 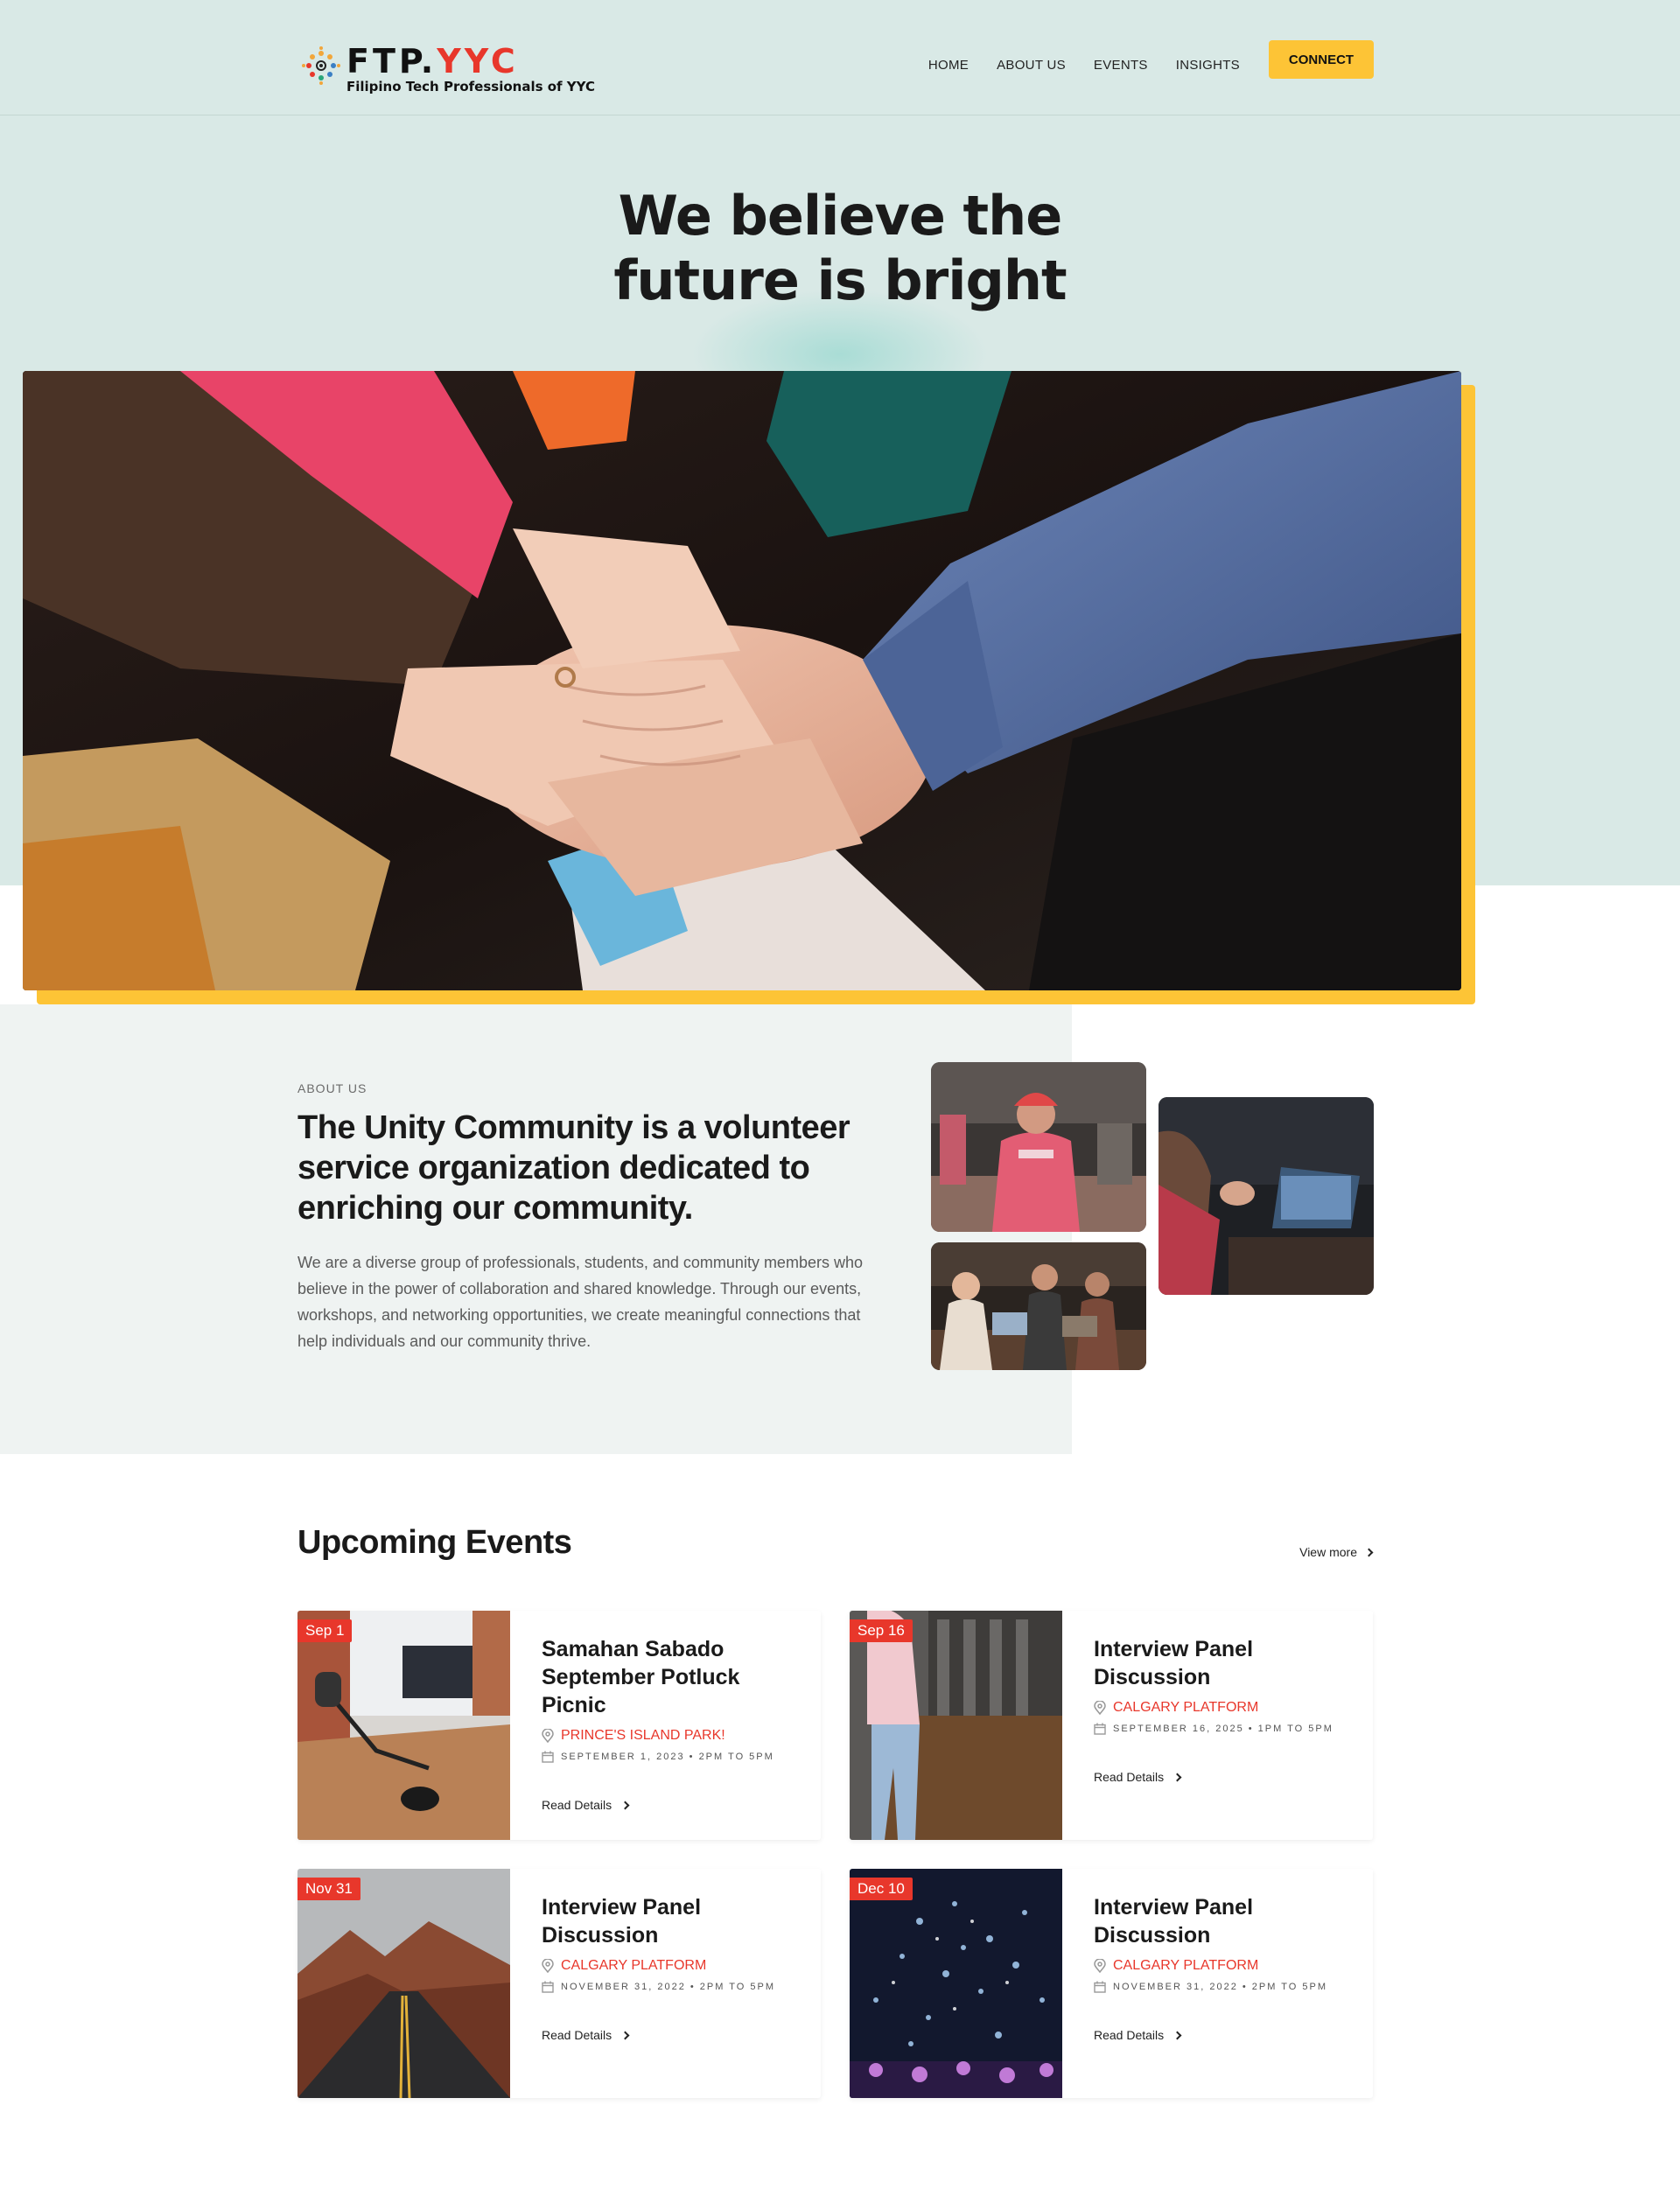 I want to click on gallery-photo-meeting, so click(x=1038, y=1306).